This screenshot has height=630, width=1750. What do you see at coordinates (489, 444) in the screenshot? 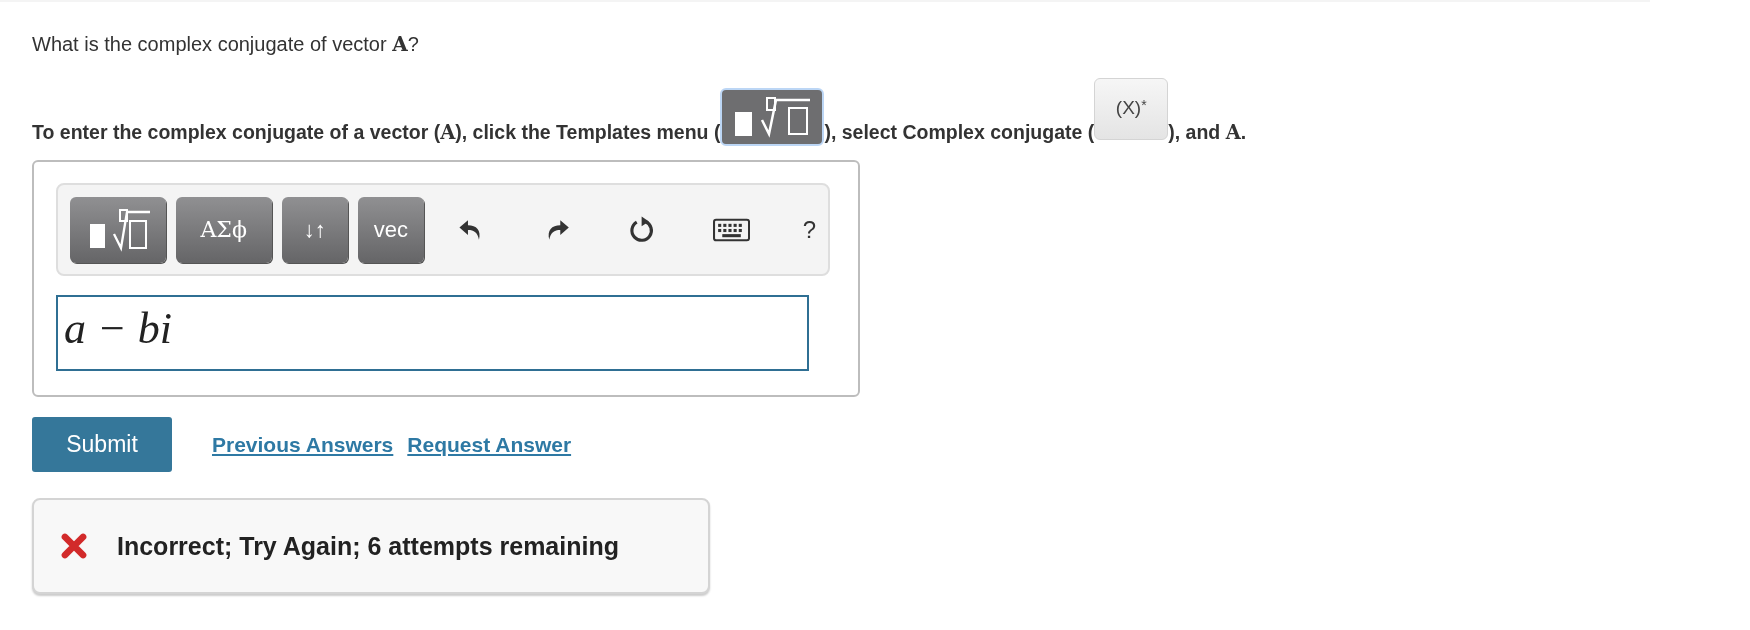
I see `answer-link: Request Answer` at bounding box center [489, 444].